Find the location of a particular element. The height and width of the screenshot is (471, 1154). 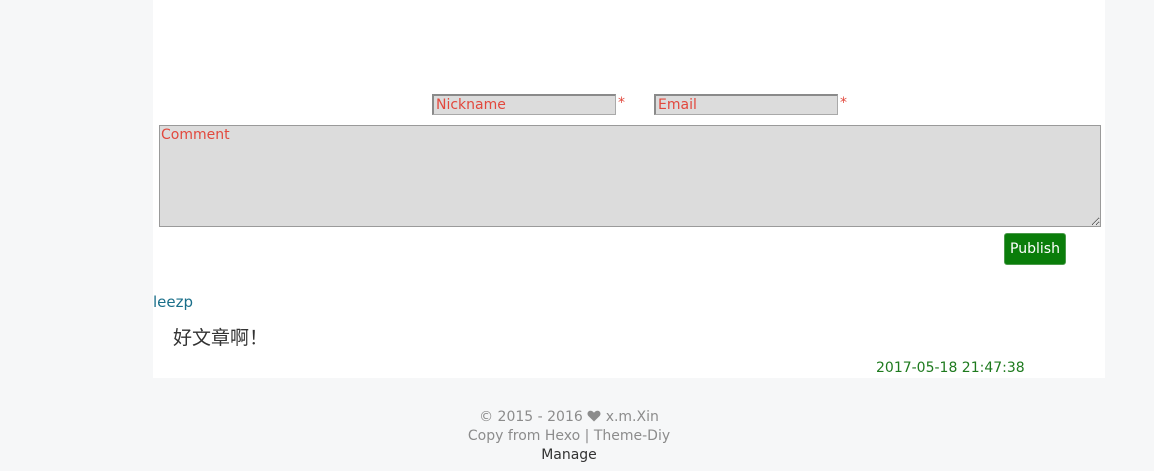

email-input is located at coordinates (746, 104).